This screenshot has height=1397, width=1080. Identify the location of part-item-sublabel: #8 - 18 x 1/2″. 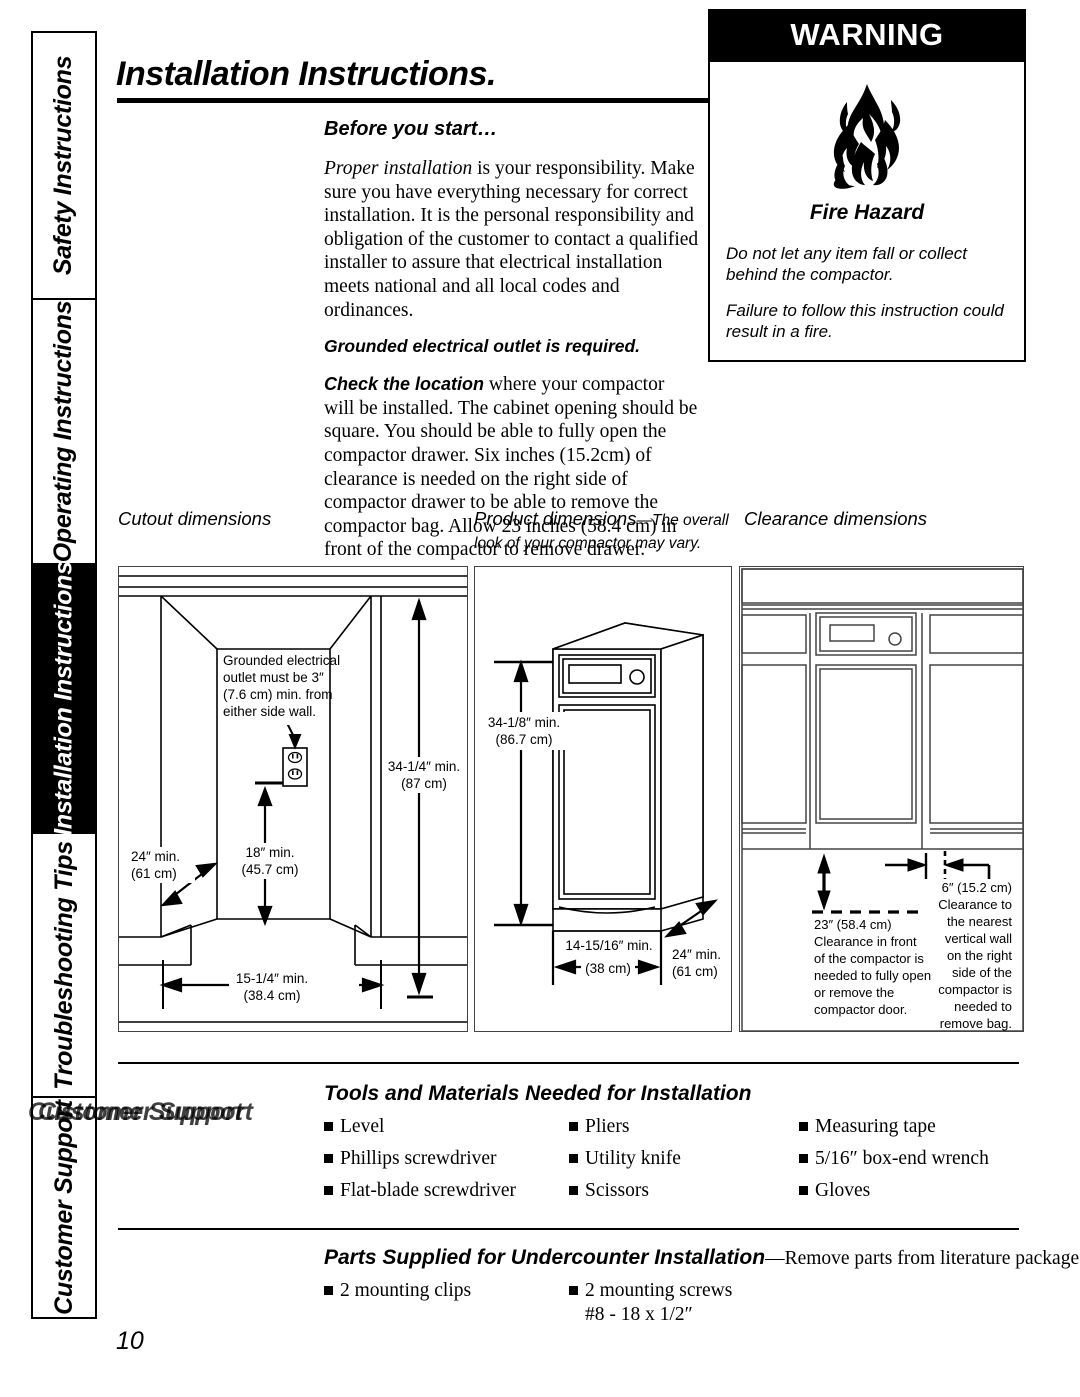
(639, 1314).